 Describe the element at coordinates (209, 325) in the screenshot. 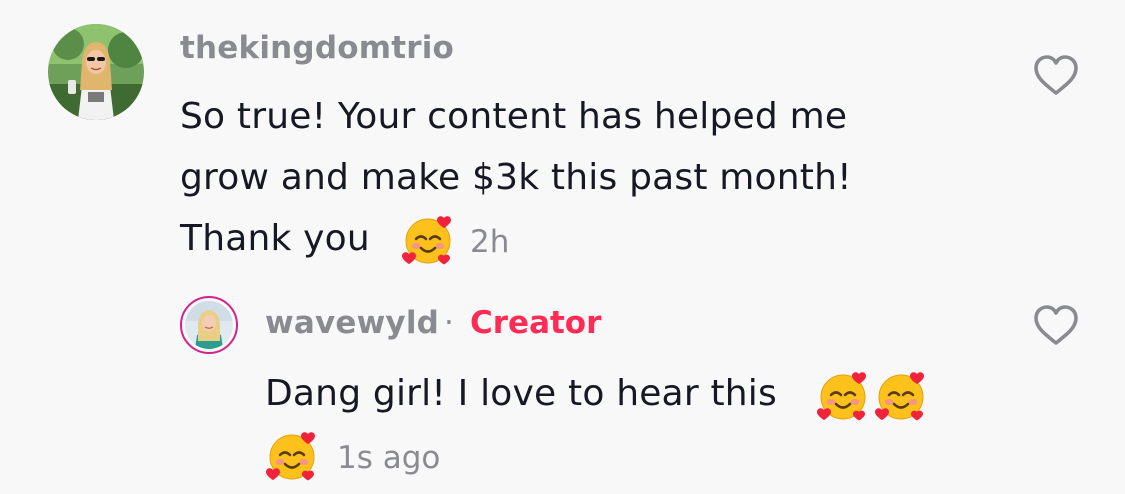

I see `creator-avatar` at that location.